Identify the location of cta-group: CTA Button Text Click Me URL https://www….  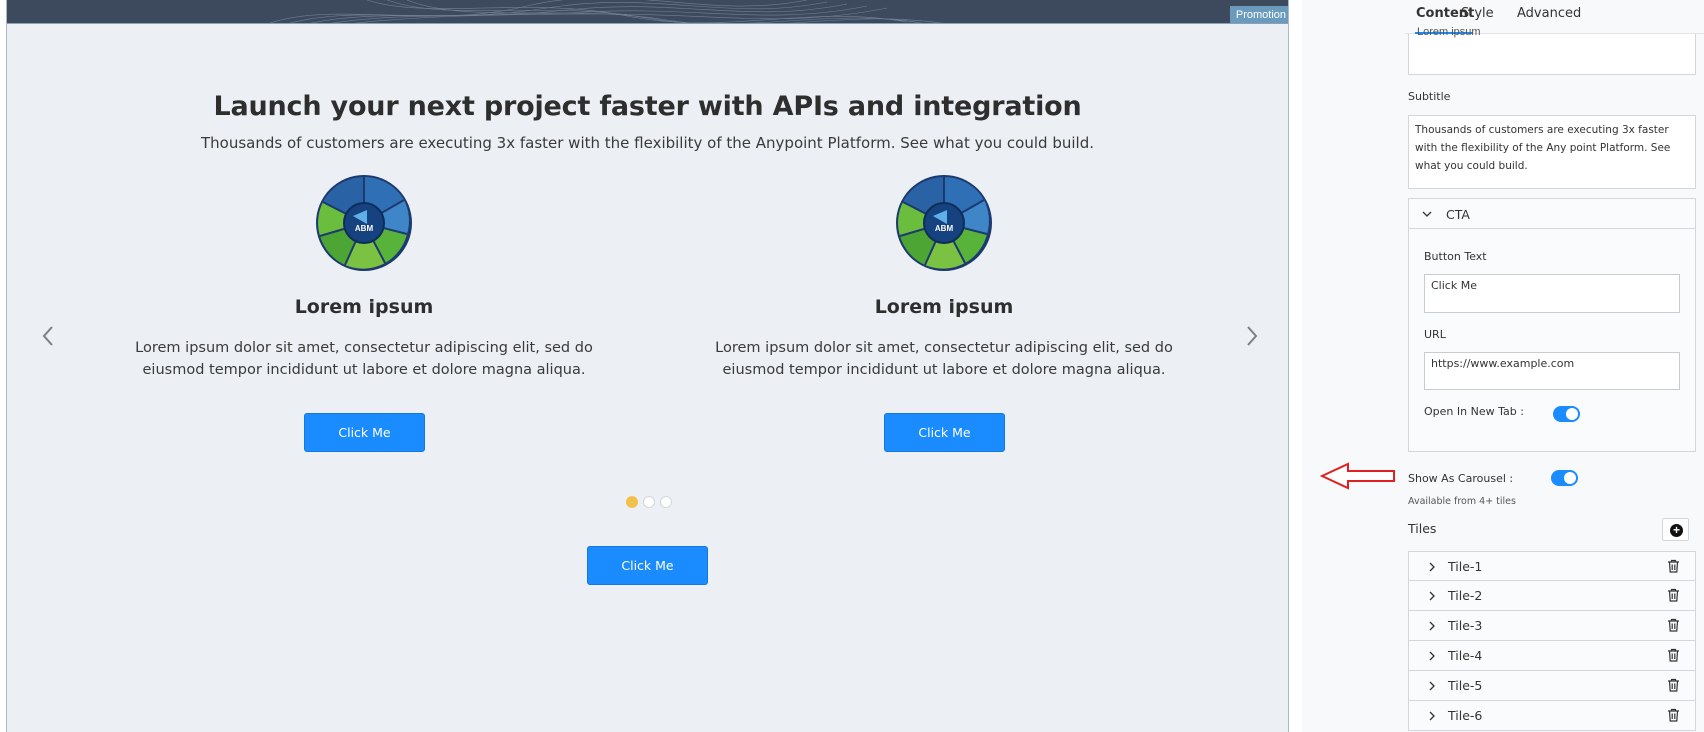
(1552, 325).